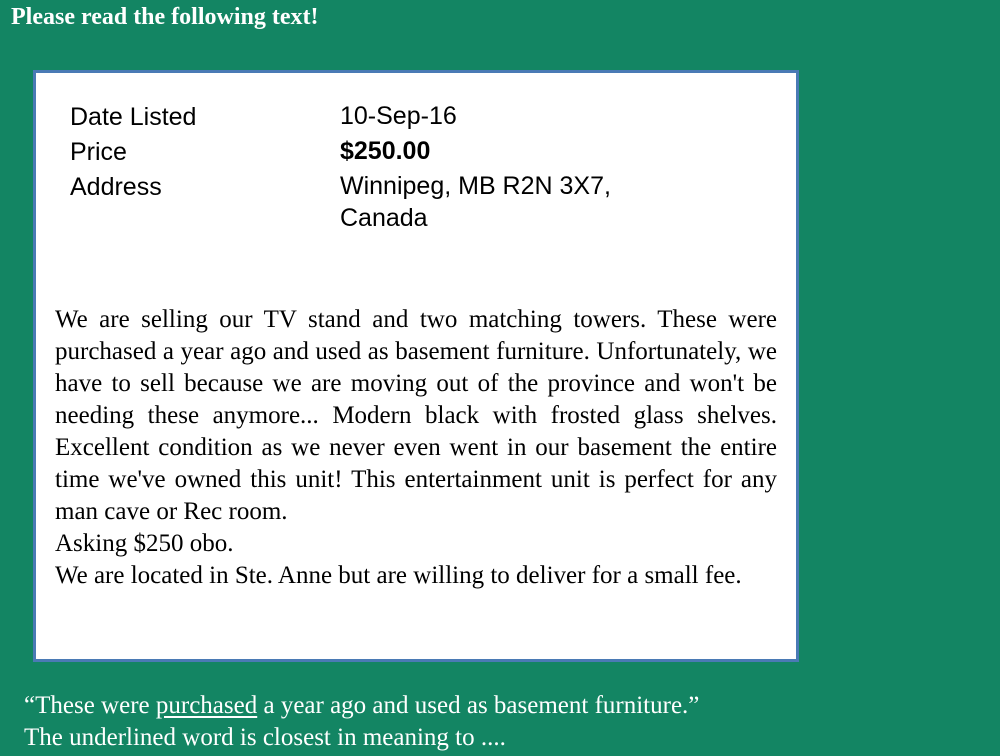 This screenshot has height=756, width=1000. I want to click on date-listed-value: 10-Sep-16, so click(398, 116).